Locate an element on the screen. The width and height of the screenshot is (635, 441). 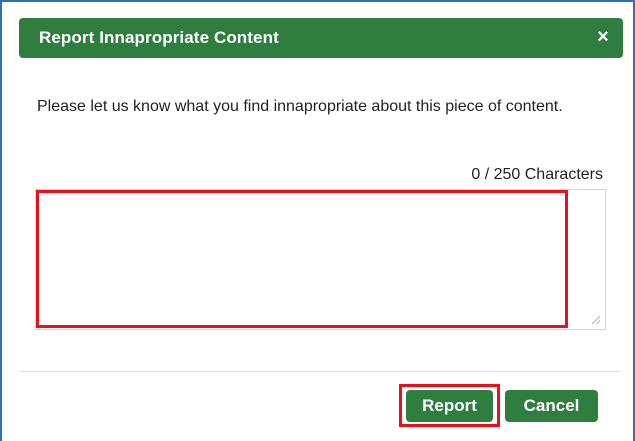
cancel-button: Cancel is located at coordinates (551, 406).